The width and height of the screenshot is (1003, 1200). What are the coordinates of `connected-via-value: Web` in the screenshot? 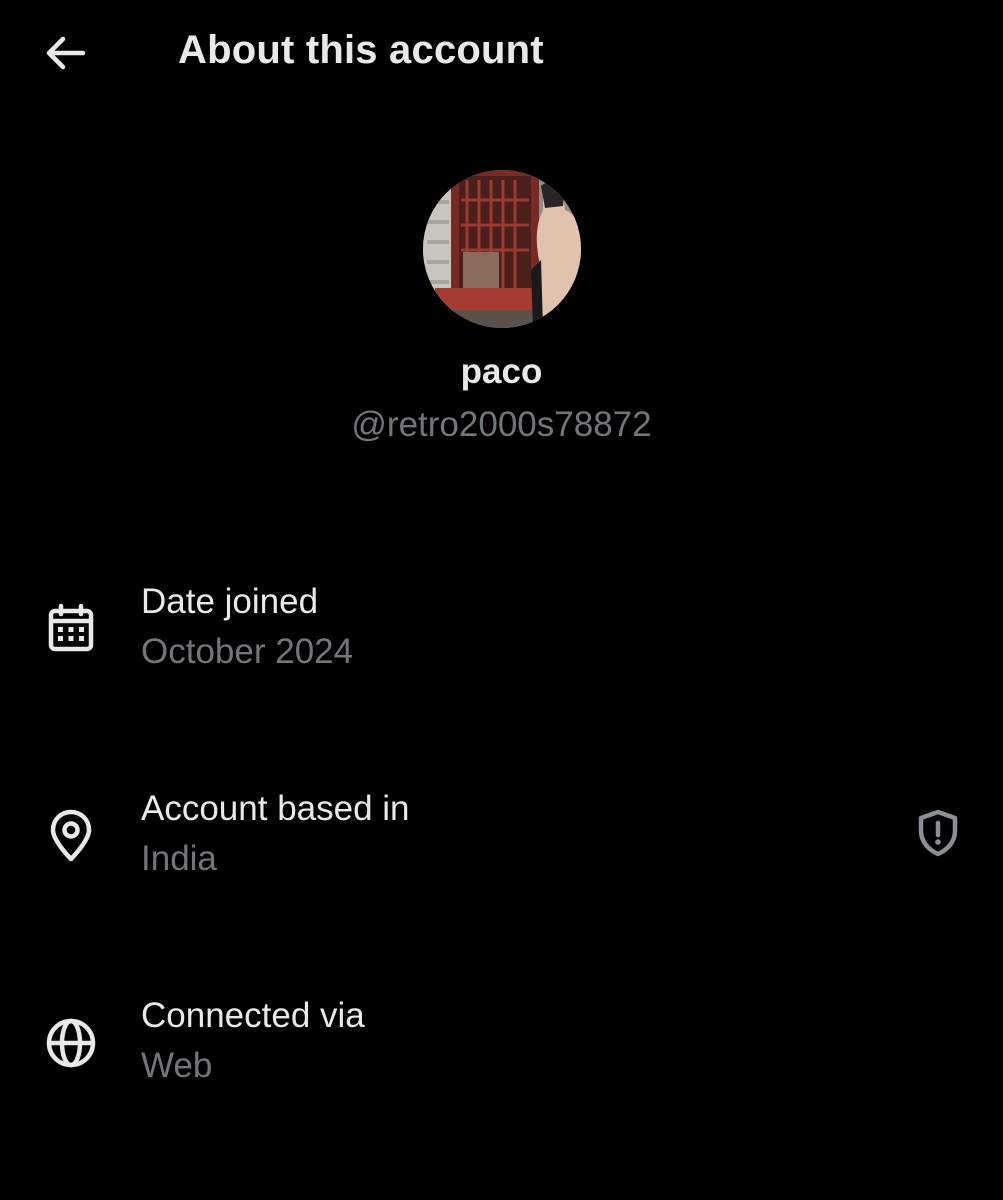 It's located at (177, 1065).